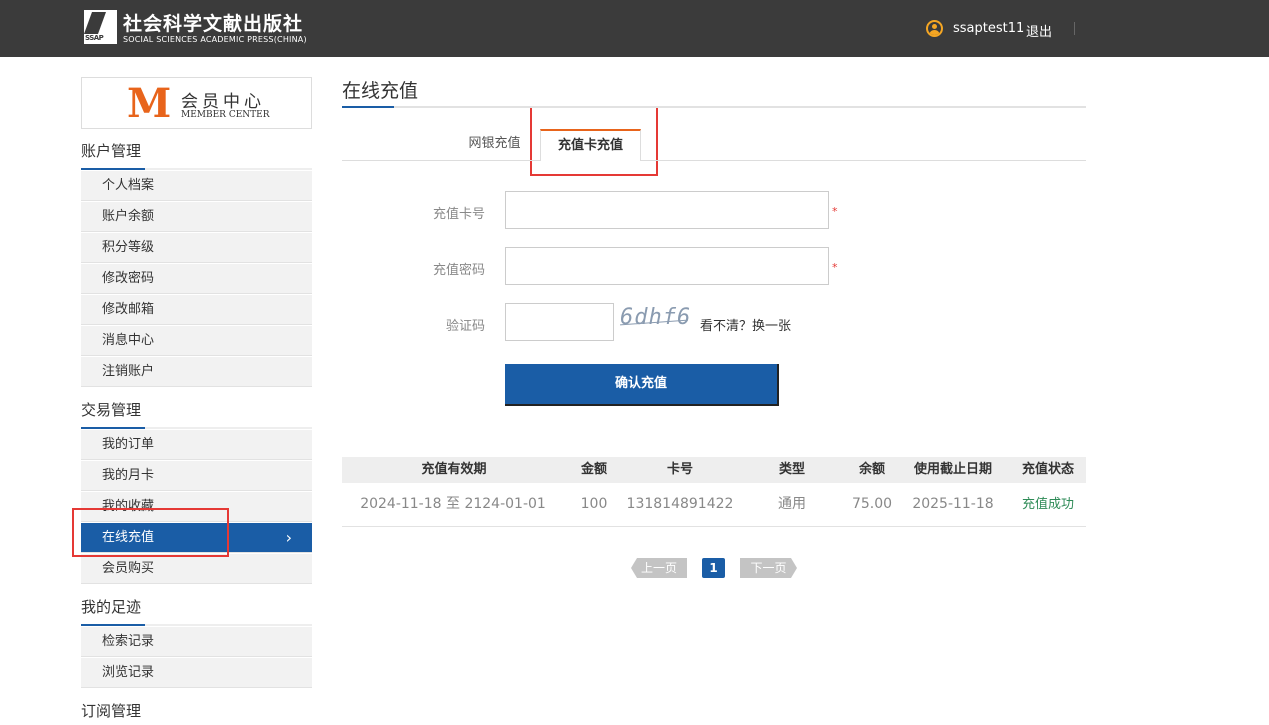  Describe the element at coordinates (196, 642) in the screenshot. I see `sidebar-item-search-history: 检索记录` at that location.